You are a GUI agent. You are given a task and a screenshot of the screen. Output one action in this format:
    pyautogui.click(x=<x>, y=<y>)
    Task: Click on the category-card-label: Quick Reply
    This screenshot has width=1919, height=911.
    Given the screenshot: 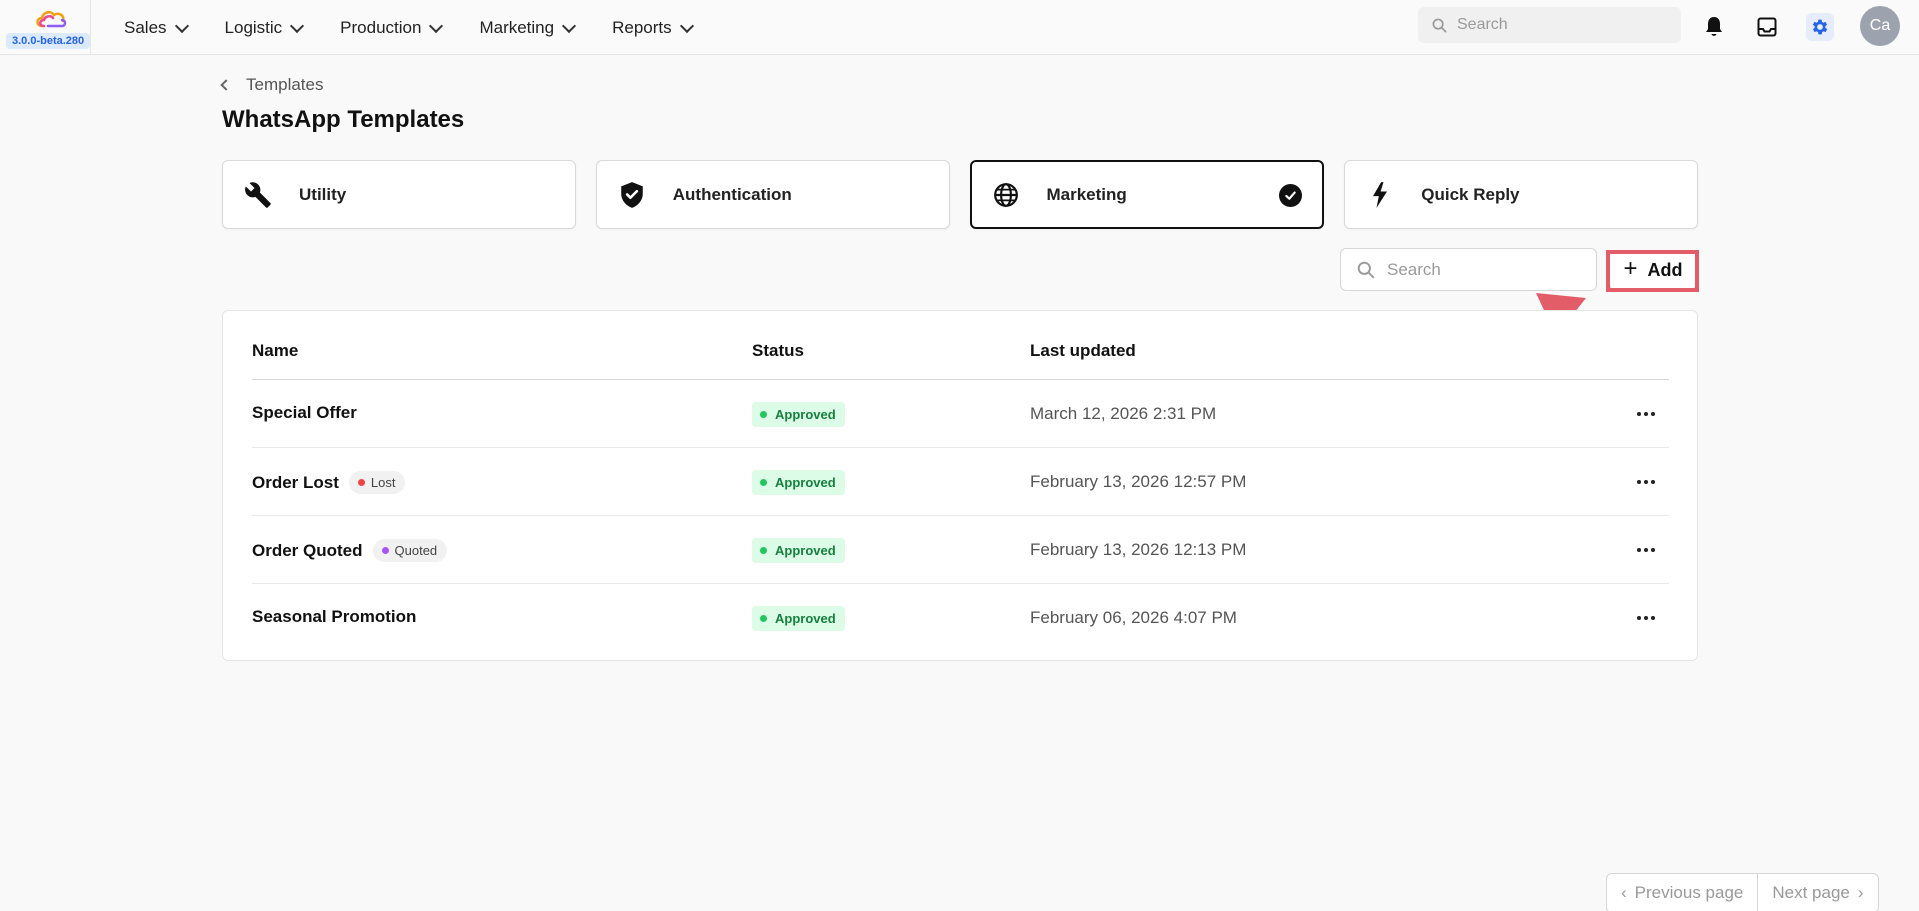 What is the action you would take?
    pyautogui.click(x=1470, y=194)
    